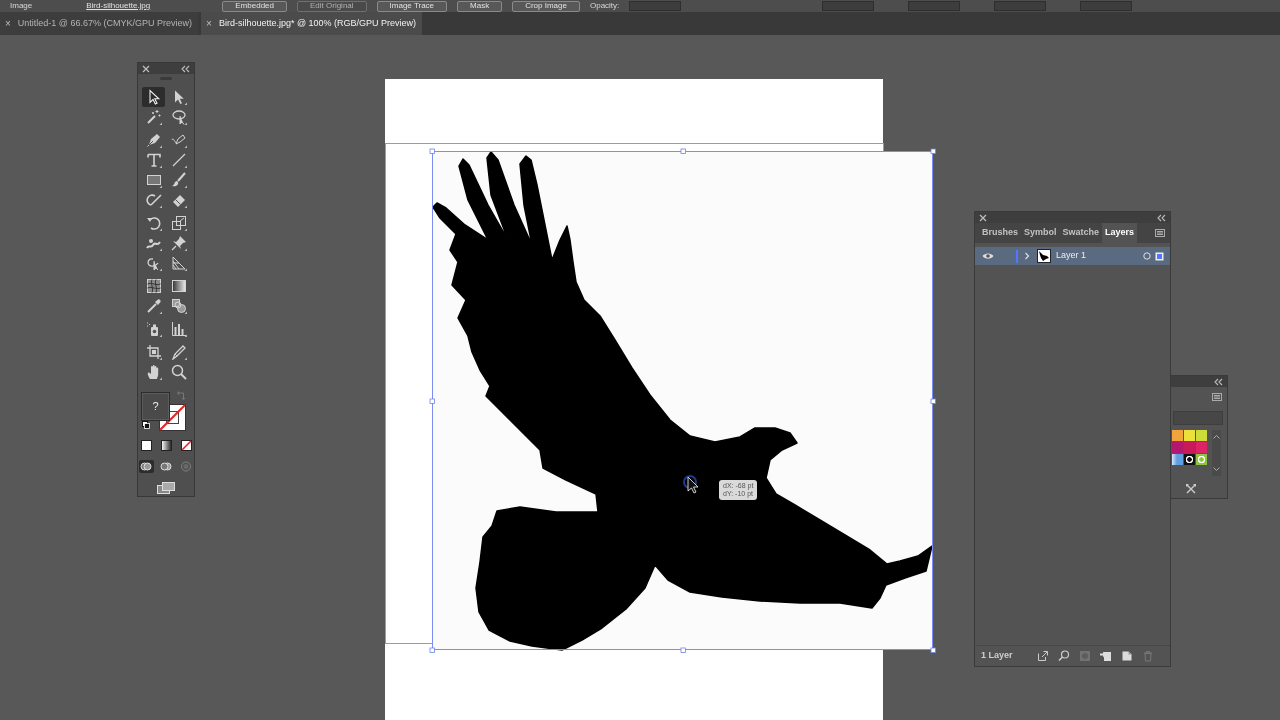 This screenshot has height=720, width=1280. I want to click on eye-icon, so click(988, 256).